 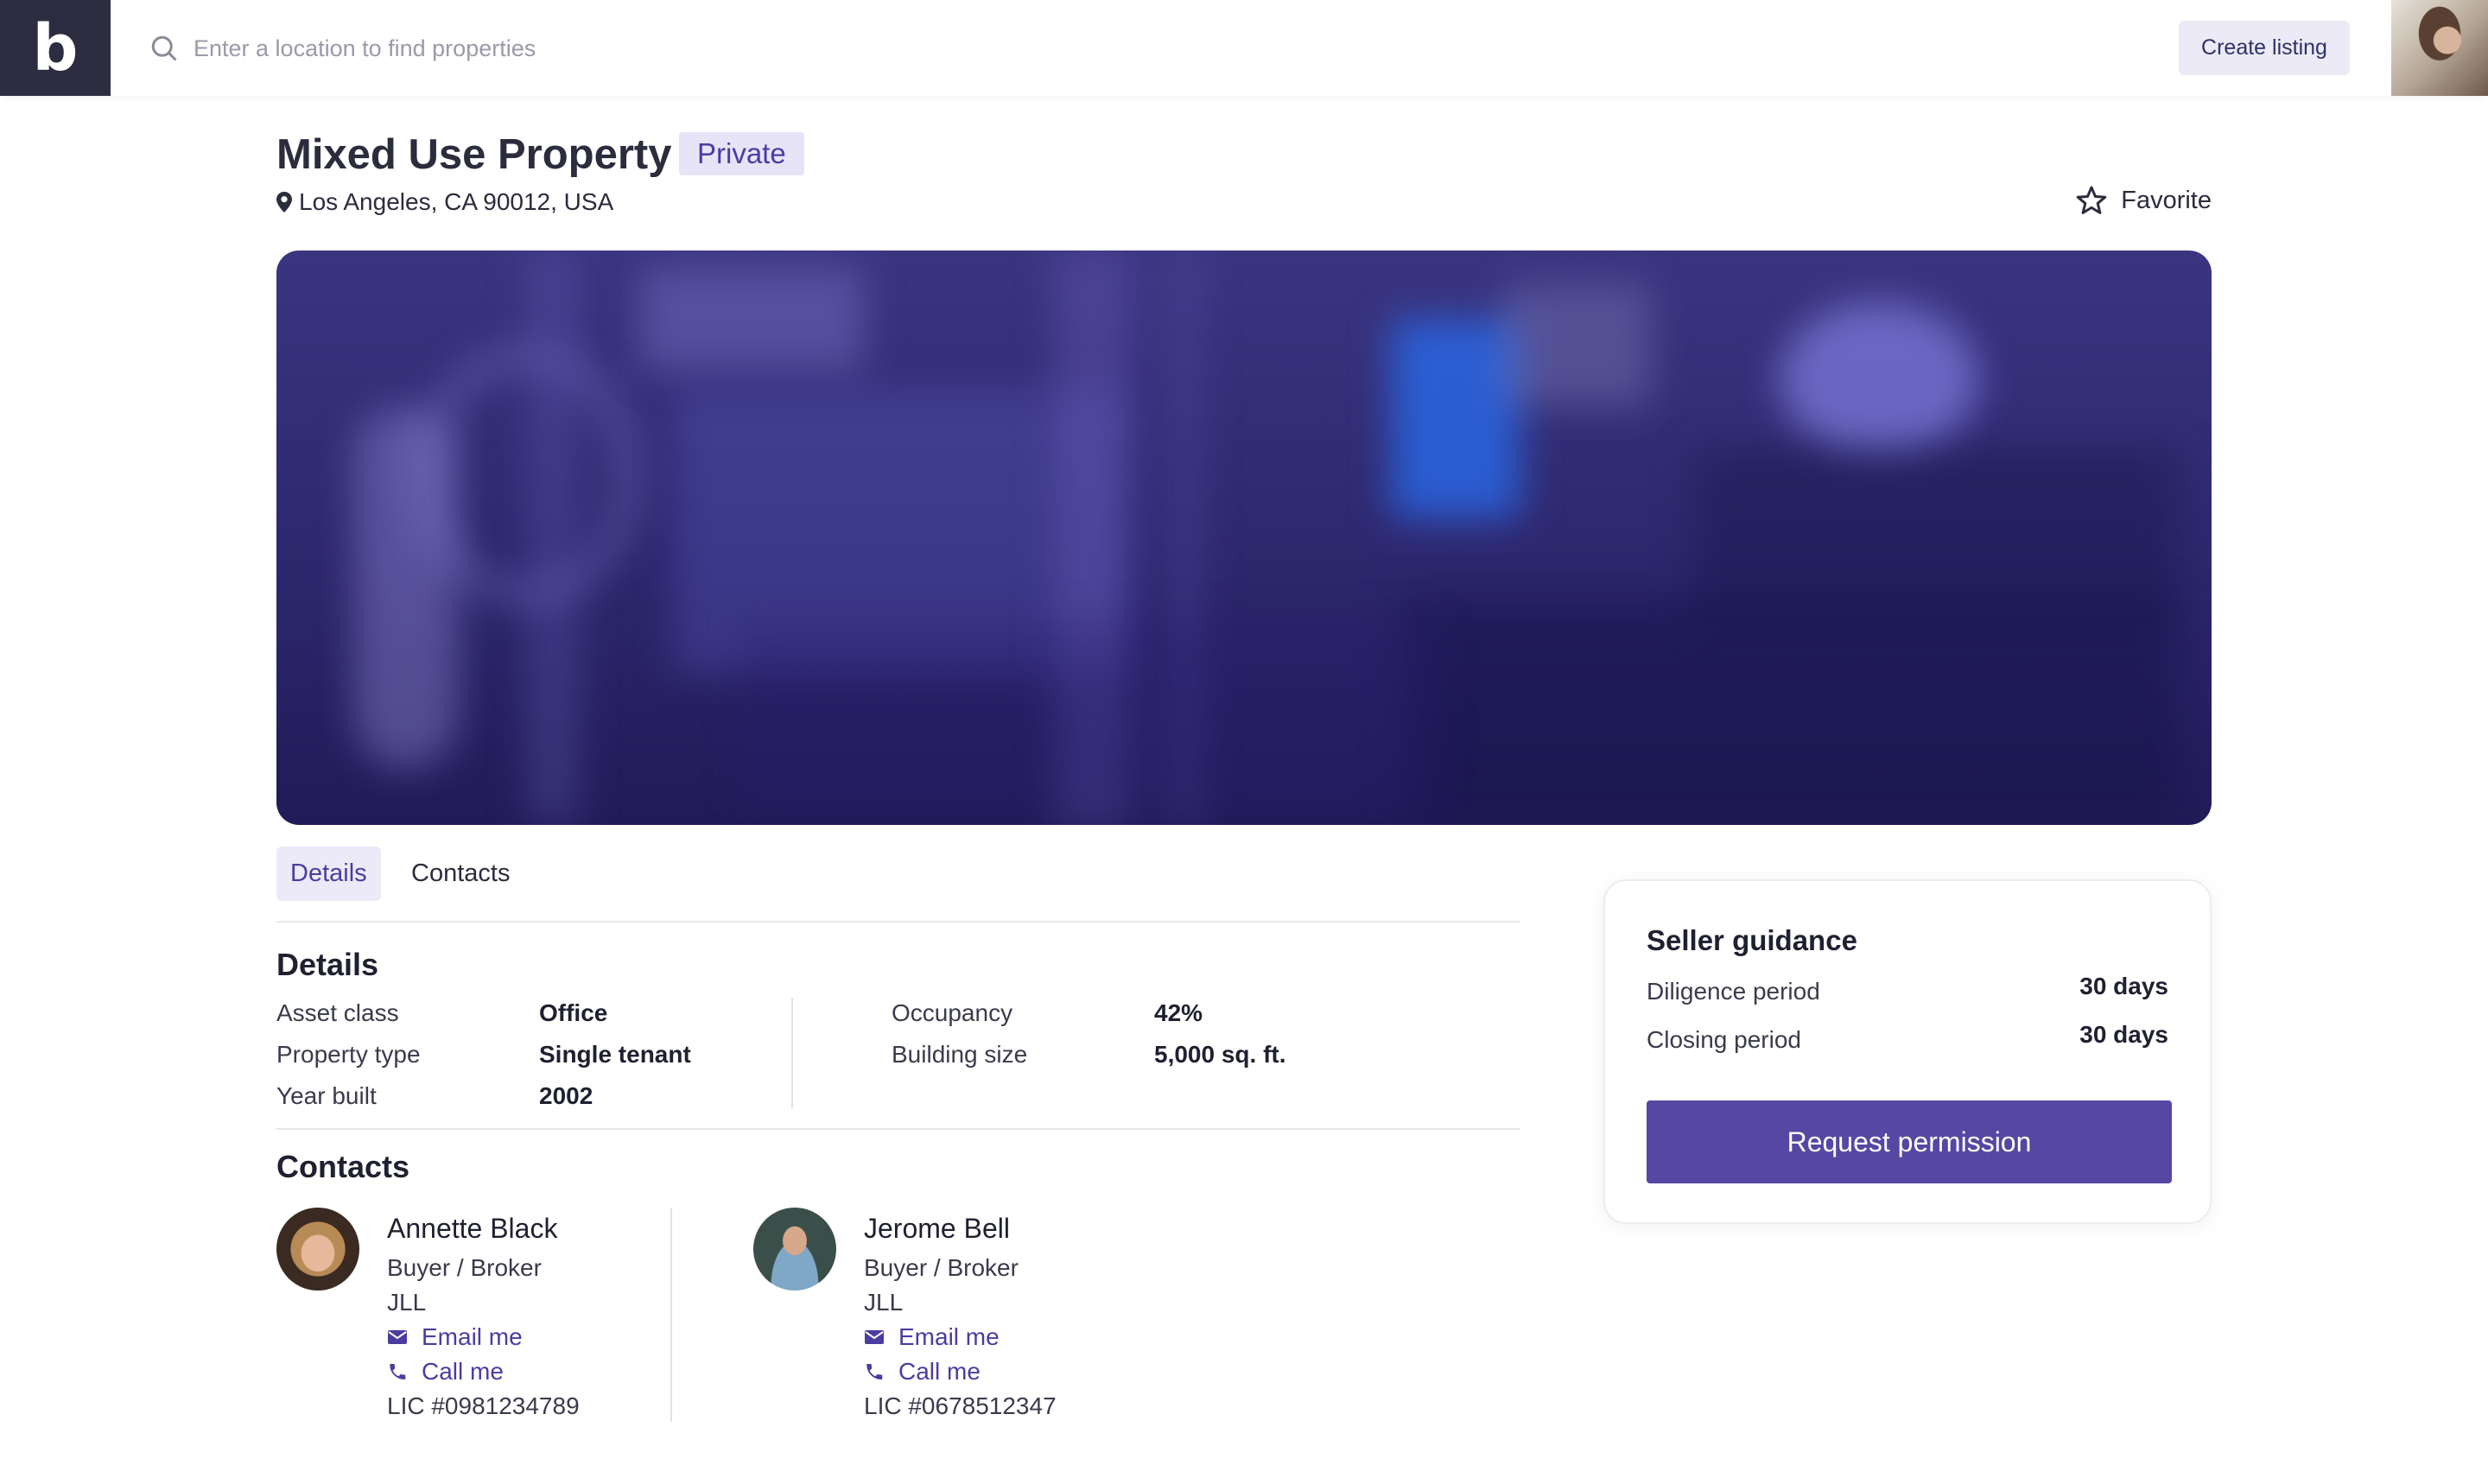 I want to click on contact-license: LIC #0678512347, so click(x=960, y=1405).